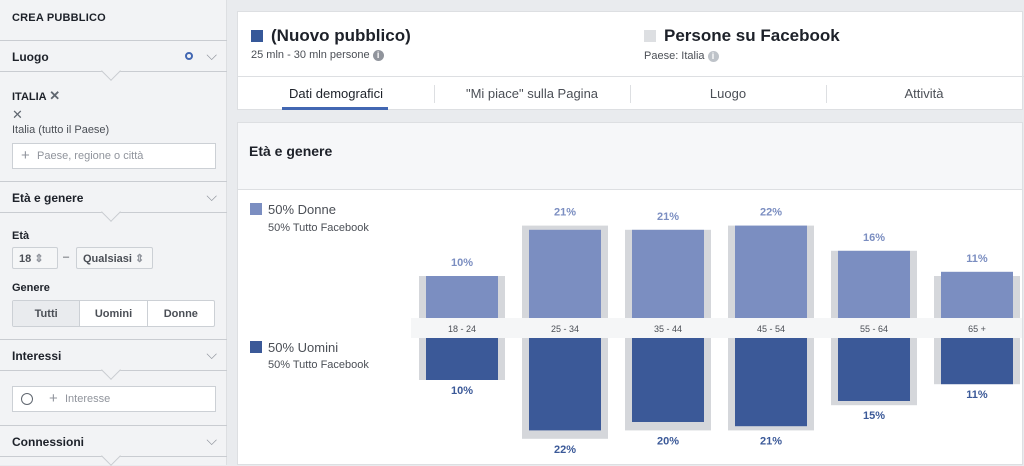  What do you see at coordinates (256, 347) in the screenshot?
I see `men-swatch` at bounding box center [256, 347].